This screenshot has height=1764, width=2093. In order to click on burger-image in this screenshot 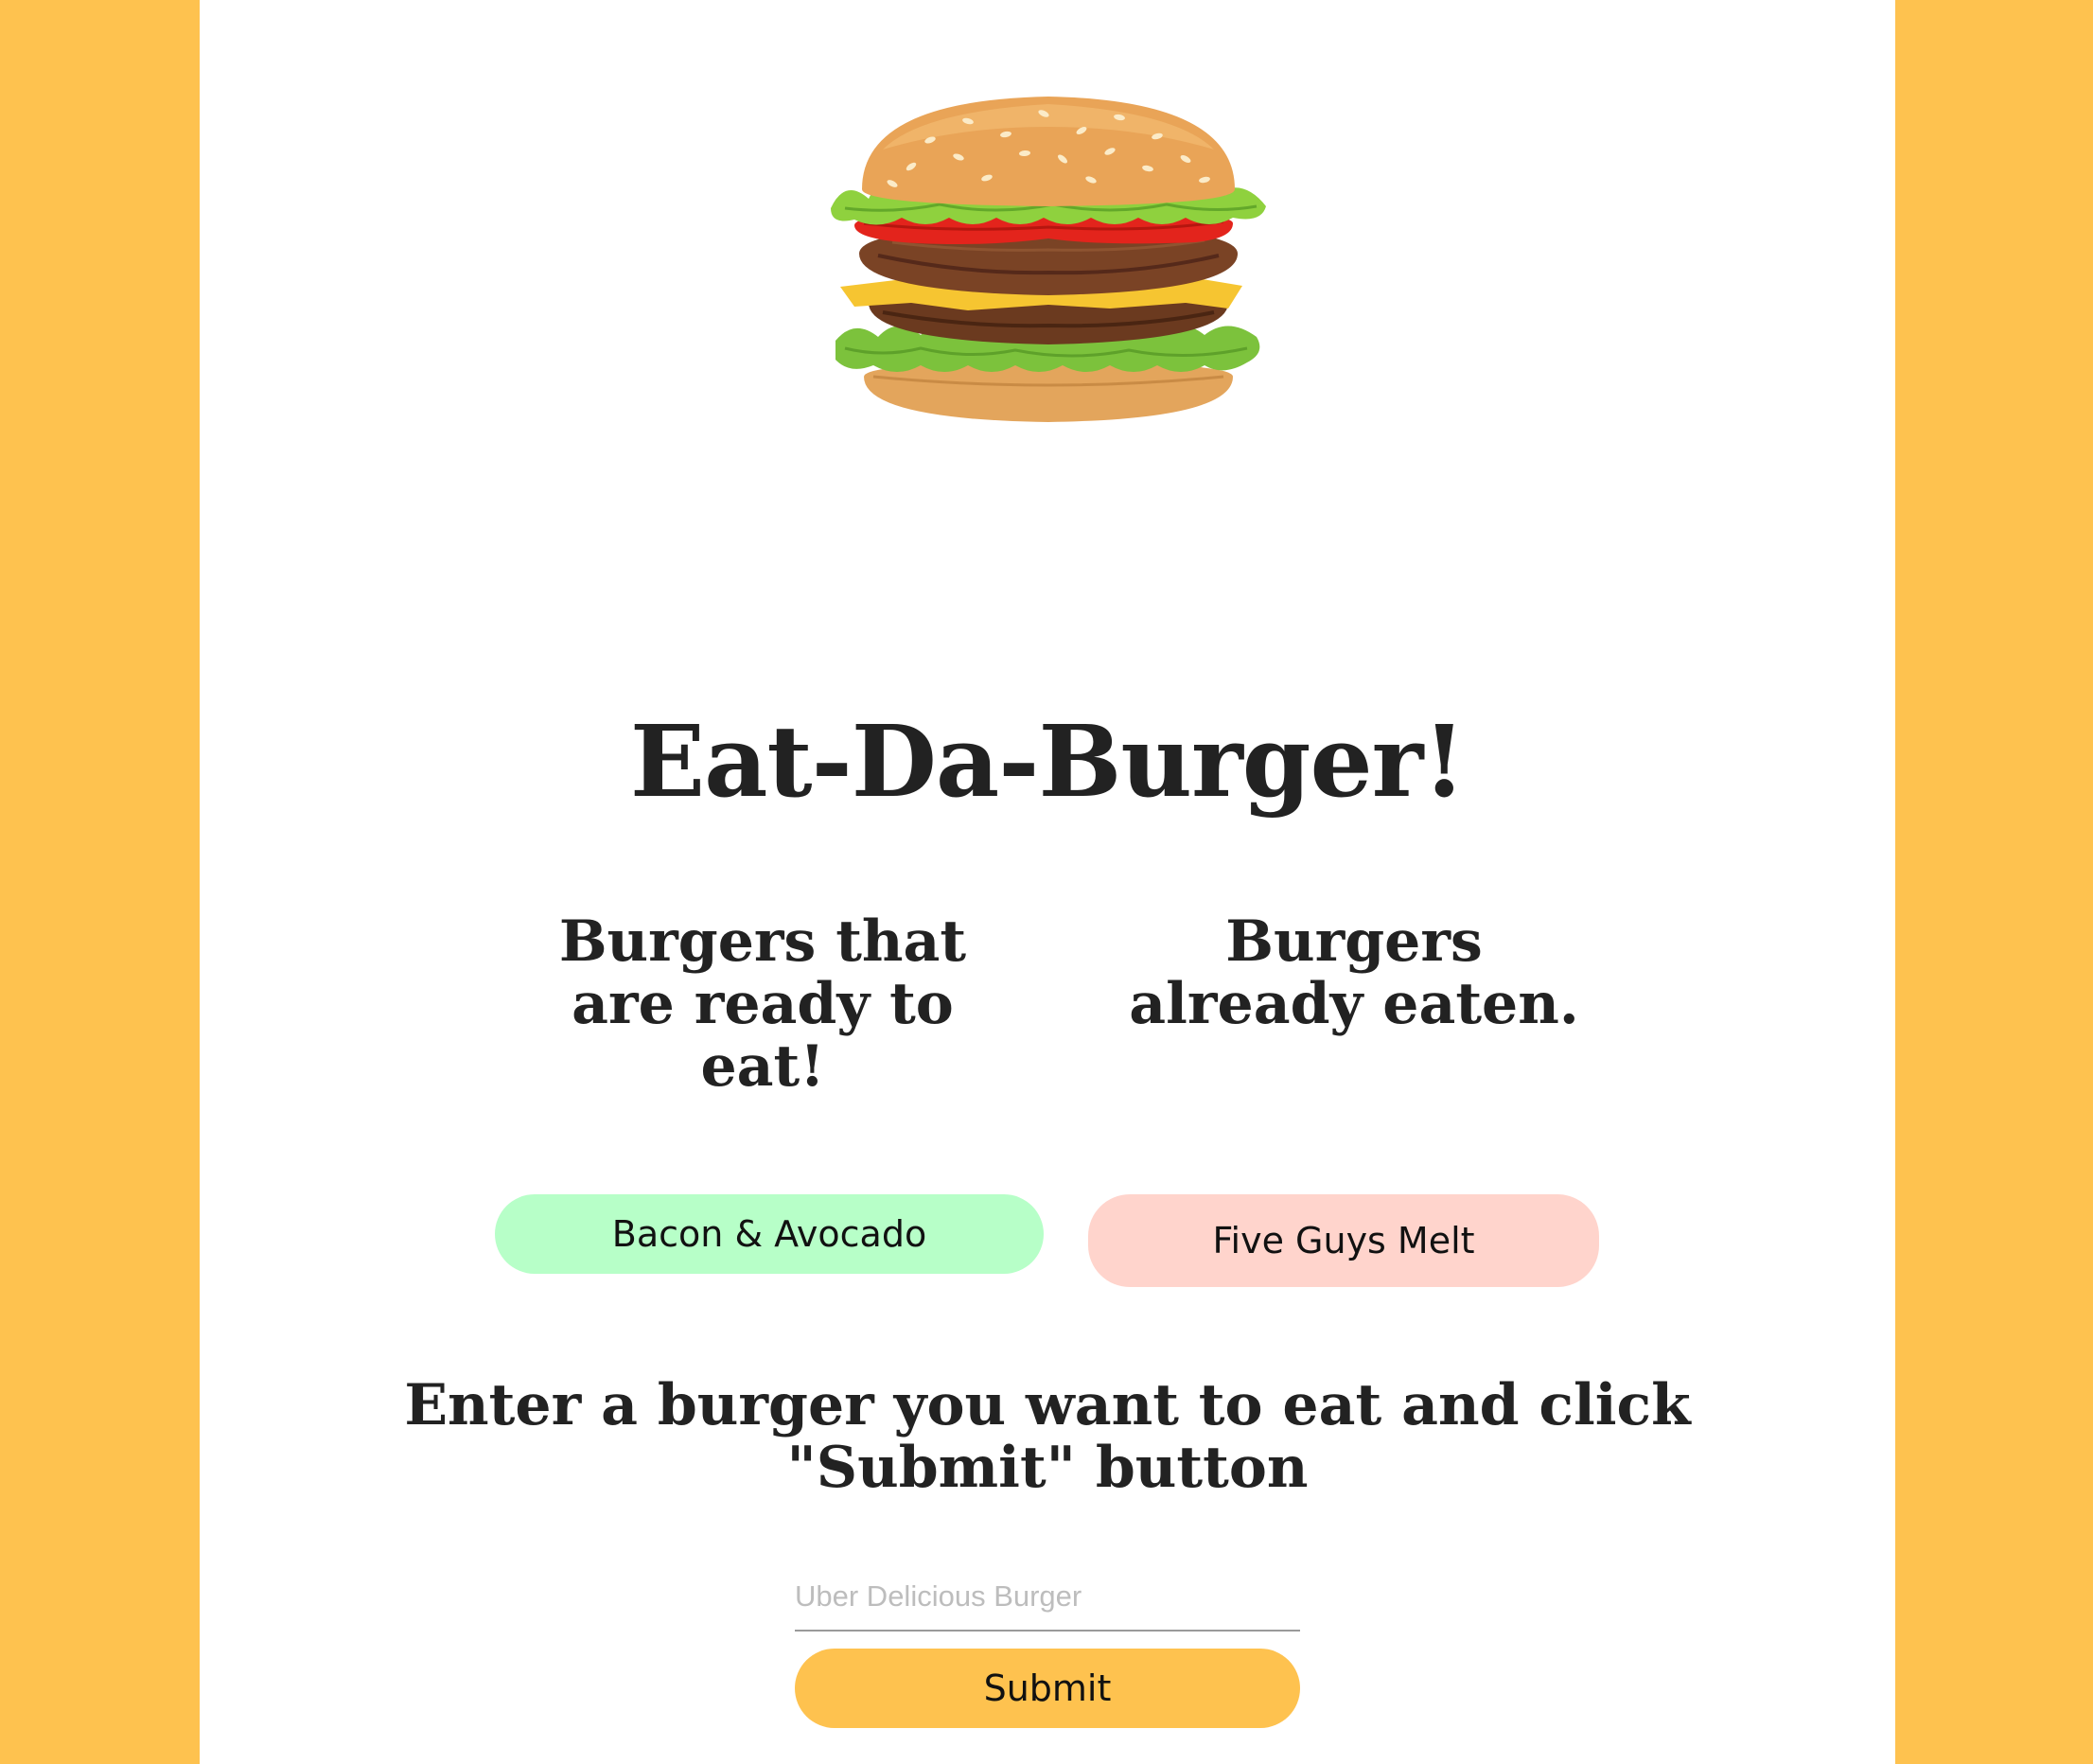, I will do `click(1048, 258)`.